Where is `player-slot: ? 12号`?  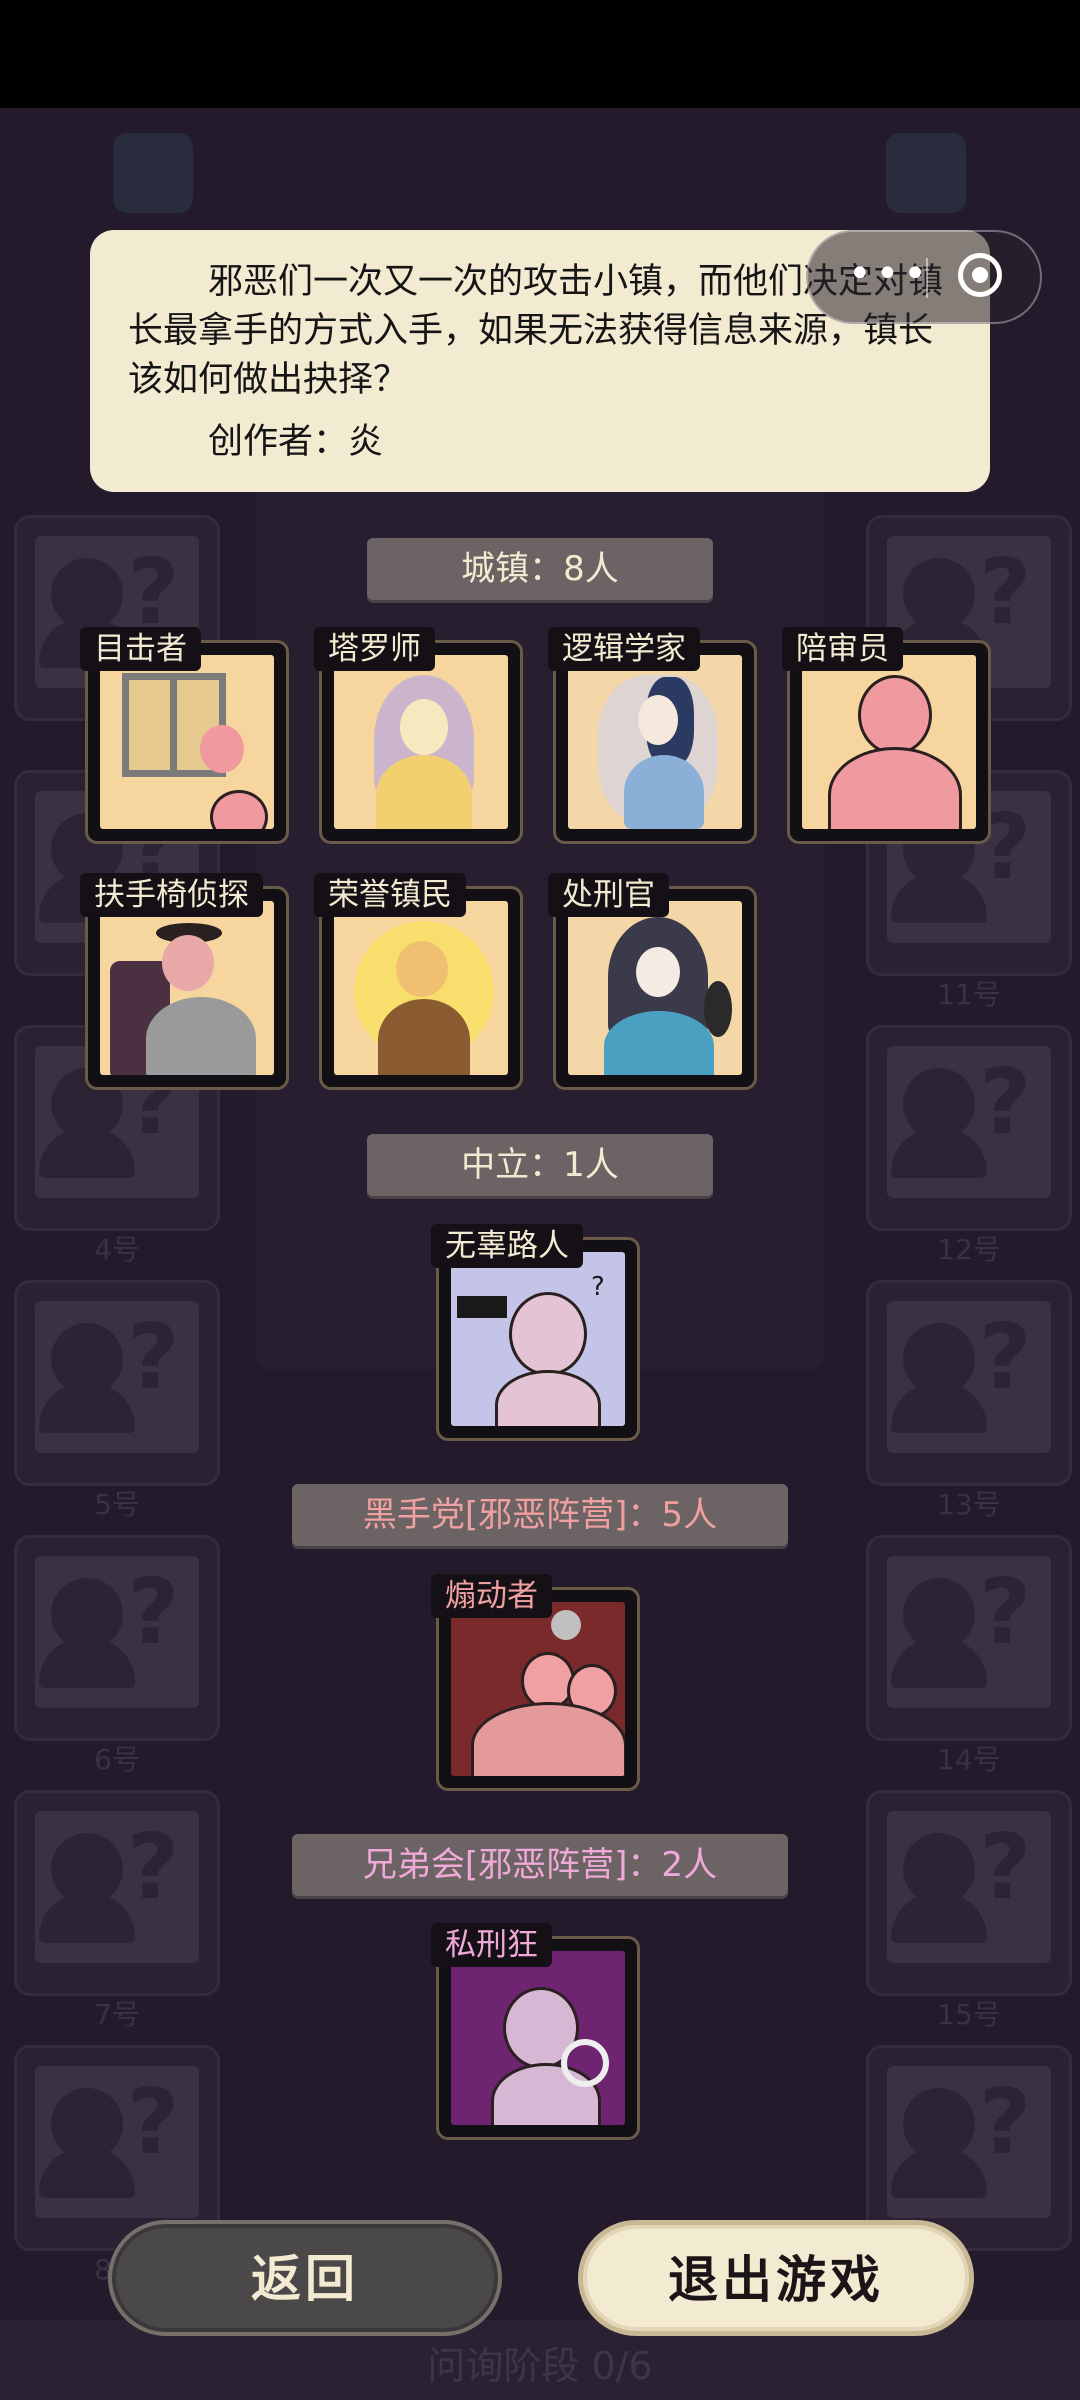
player-slot: ? 12号 is located at coordinates (969, 1145).